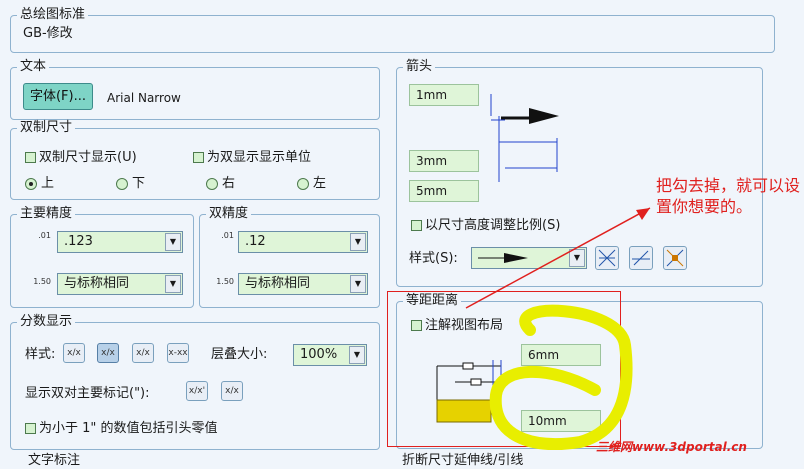 The height and width of the screenshot is (469, 804). I want to click on dual-tolerance-value: 与标称相同, so click(278, 283).